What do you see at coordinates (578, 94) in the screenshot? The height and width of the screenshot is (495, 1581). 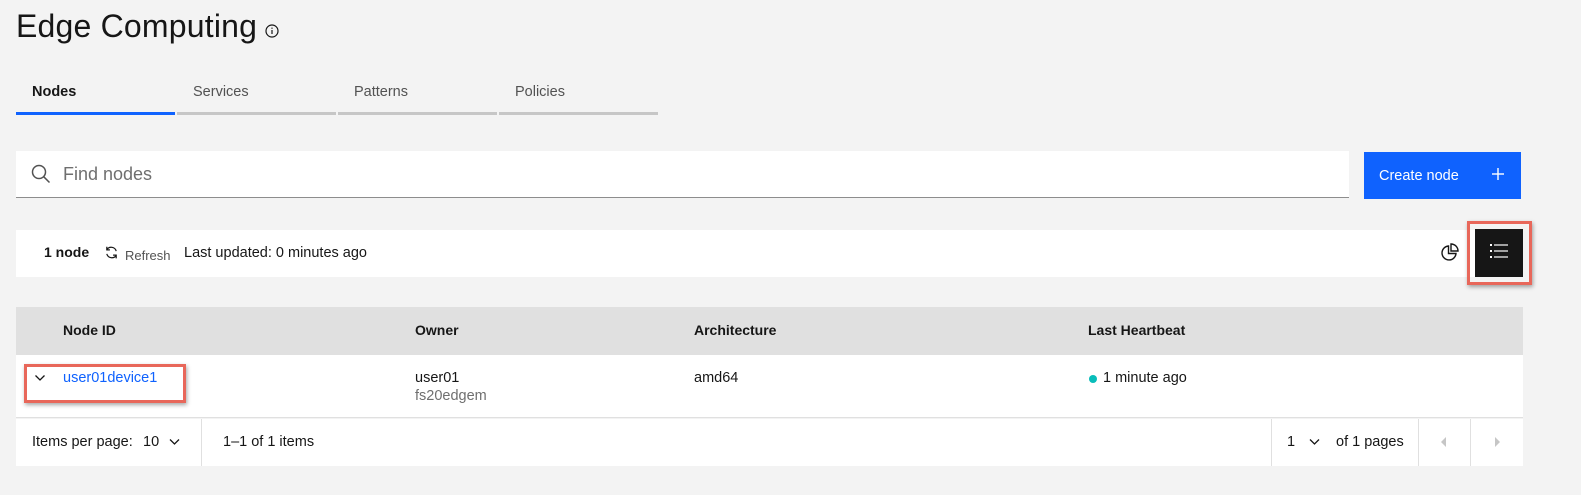 I see `tab-policies: Policies` at bounding box center [578, 94].